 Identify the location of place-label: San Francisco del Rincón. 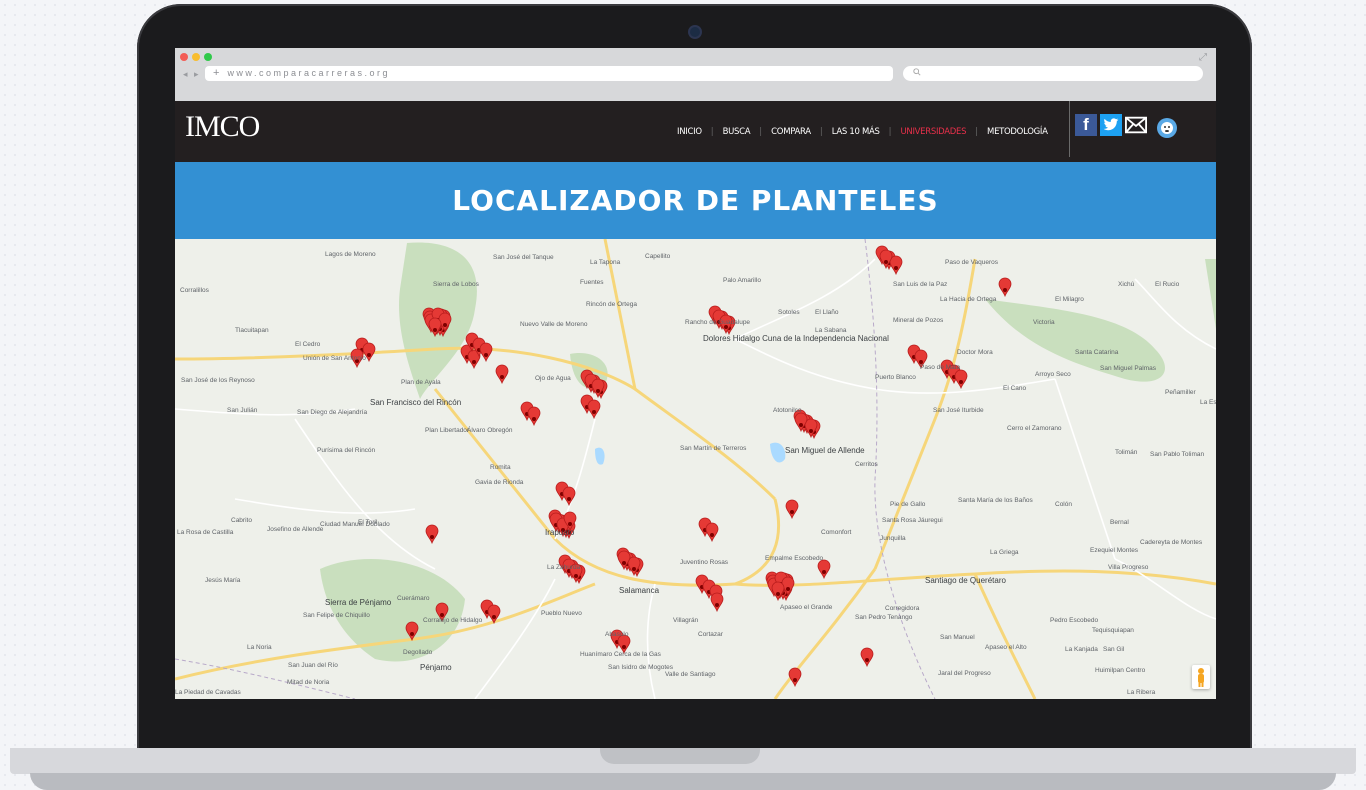
(416, 402).